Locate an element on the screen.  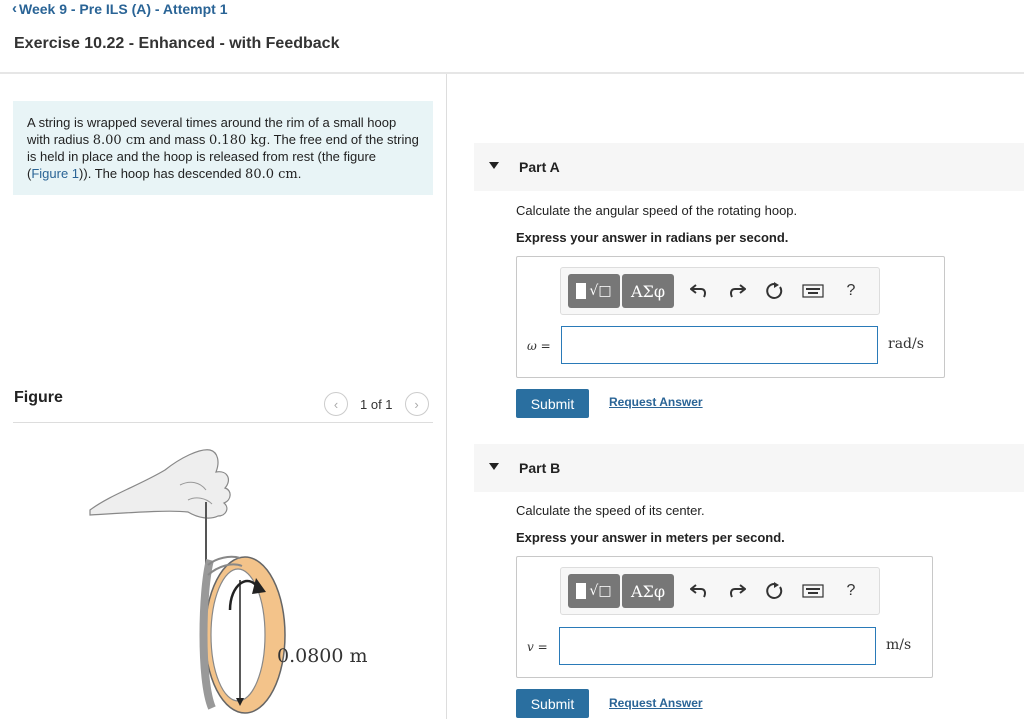
figure-divider is located at coordinates (223, 422).